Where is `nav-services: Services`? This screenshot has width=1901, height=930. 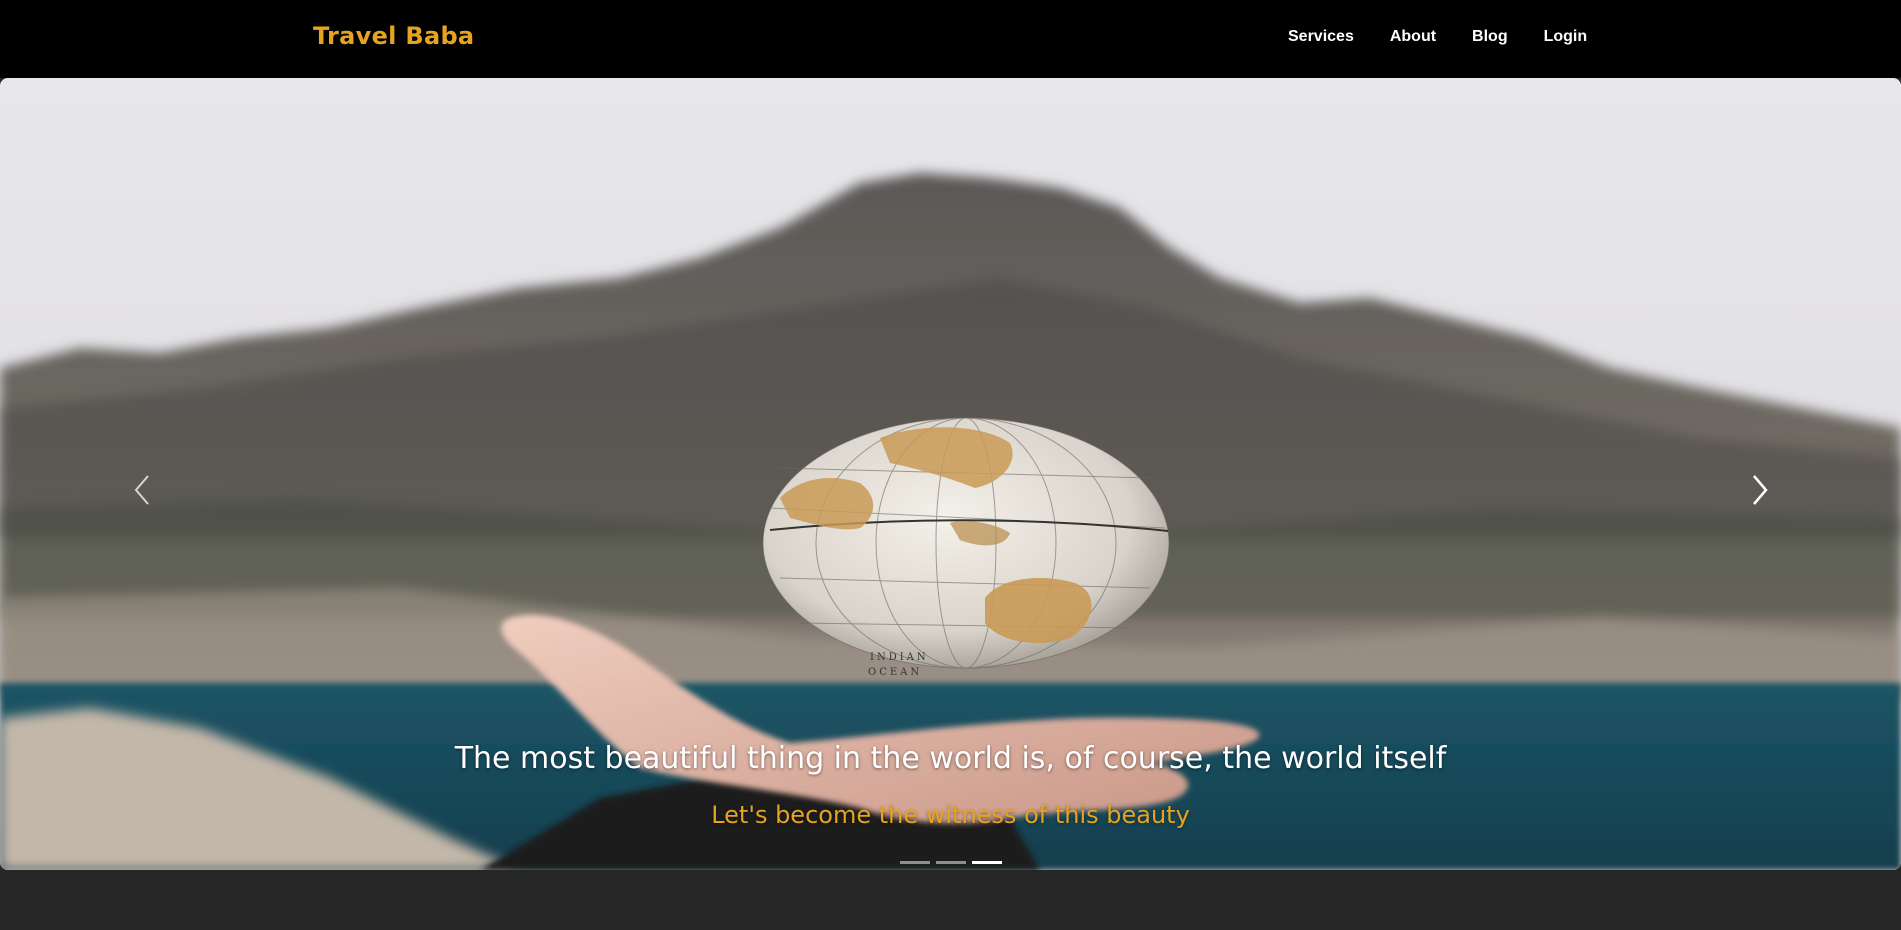 nav-services: Services is located at coordinates (1321, 37).